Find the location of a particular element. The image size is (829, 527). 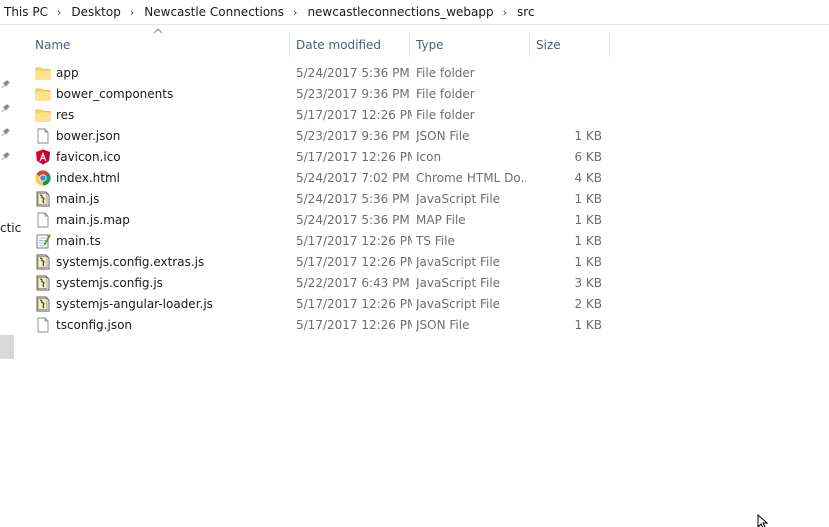

file-name: index.html is located at coordinates (88, 178).